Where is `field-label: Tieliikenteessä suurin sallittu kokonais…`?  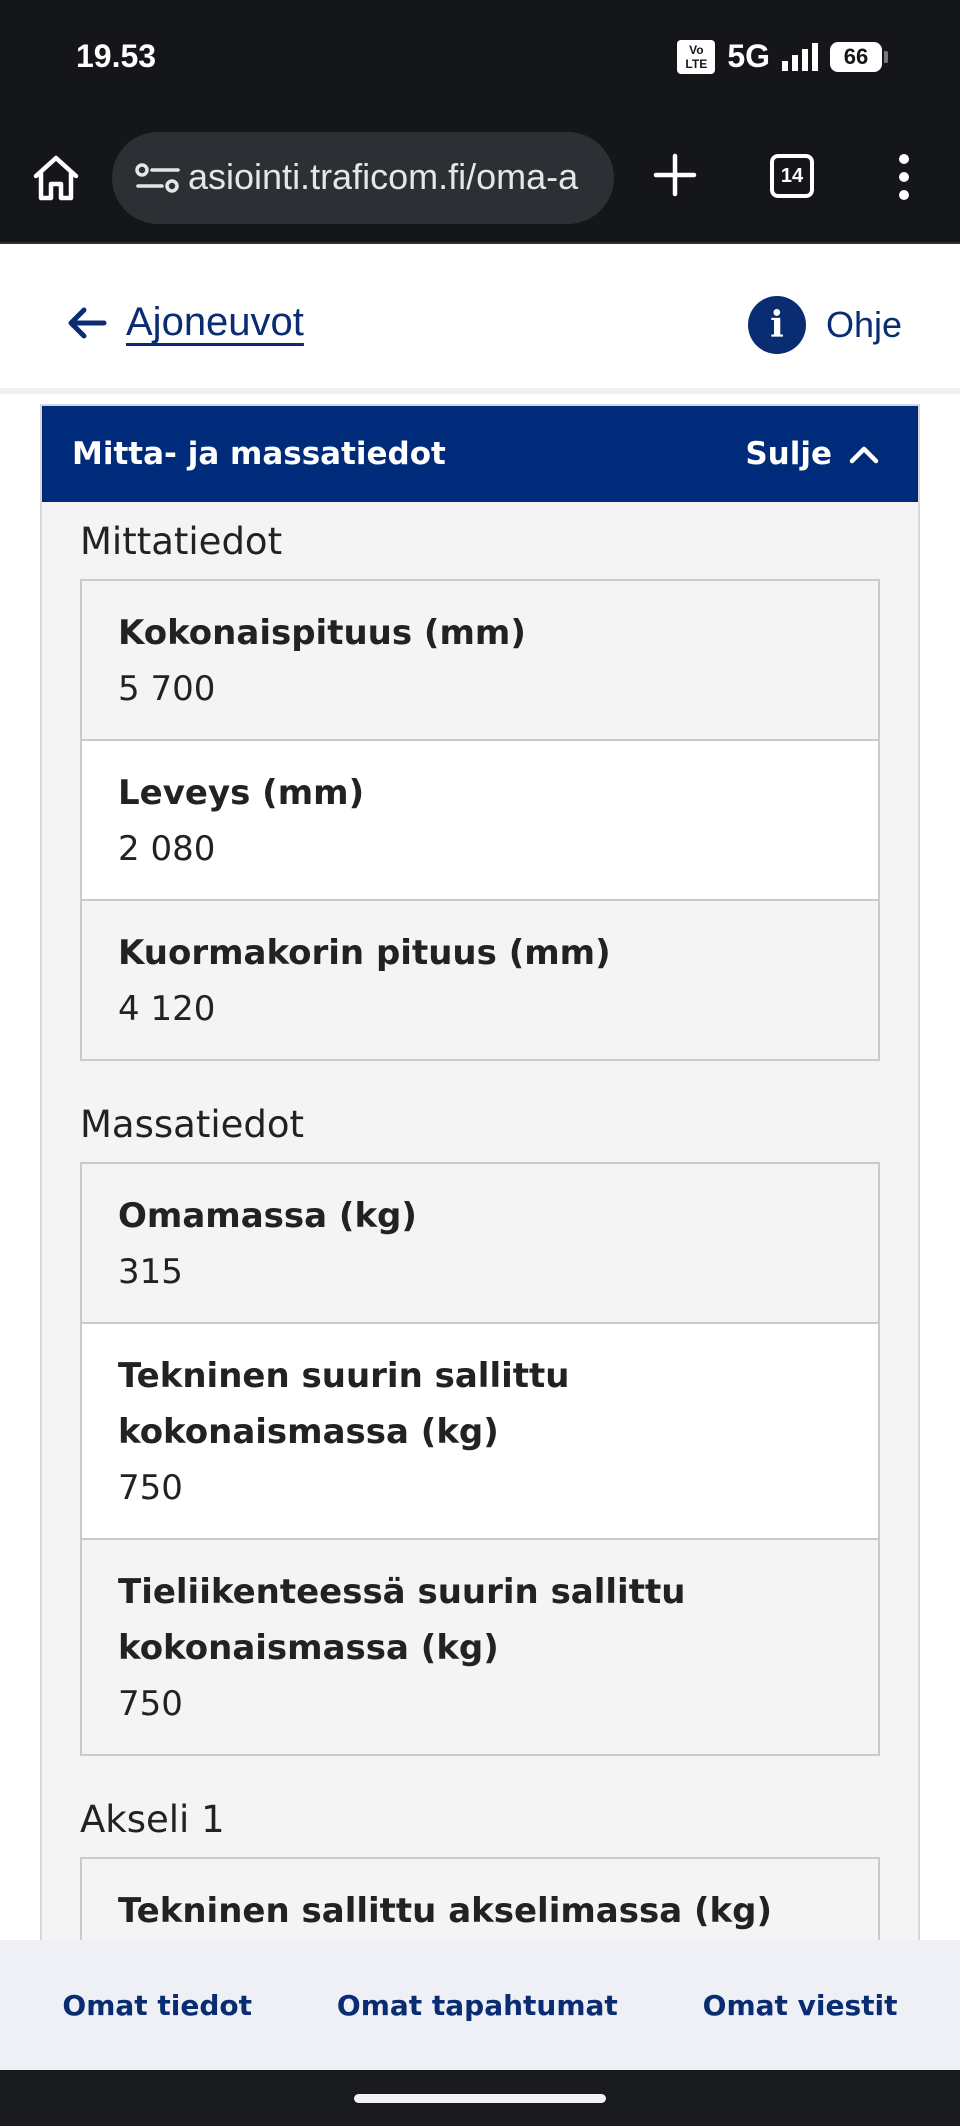 field-label: Tieliikenteessä suurin sallittu kokonais… is located at coordinates (402, 1620).